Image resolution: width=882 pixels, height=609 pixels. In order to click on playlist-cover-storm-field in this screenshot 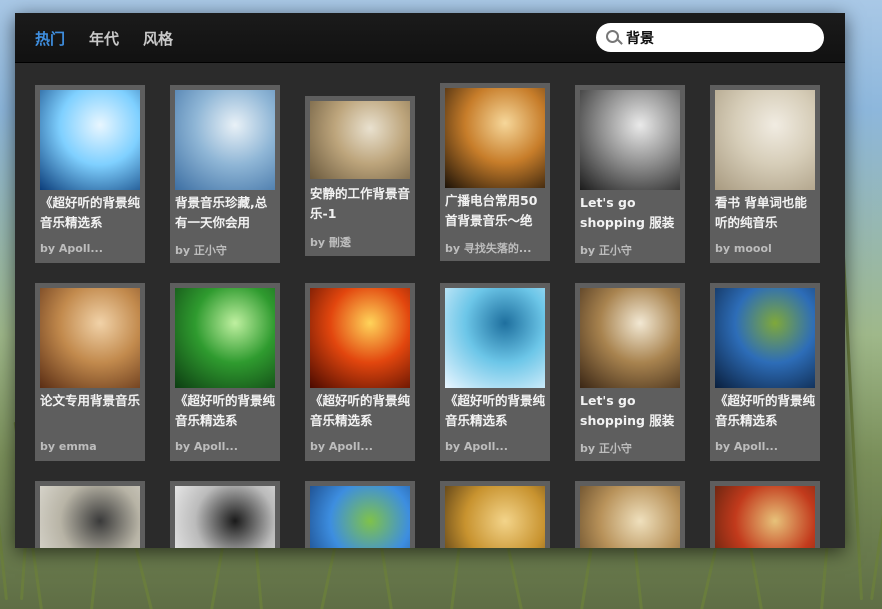, I will do `click(765, 338)`.